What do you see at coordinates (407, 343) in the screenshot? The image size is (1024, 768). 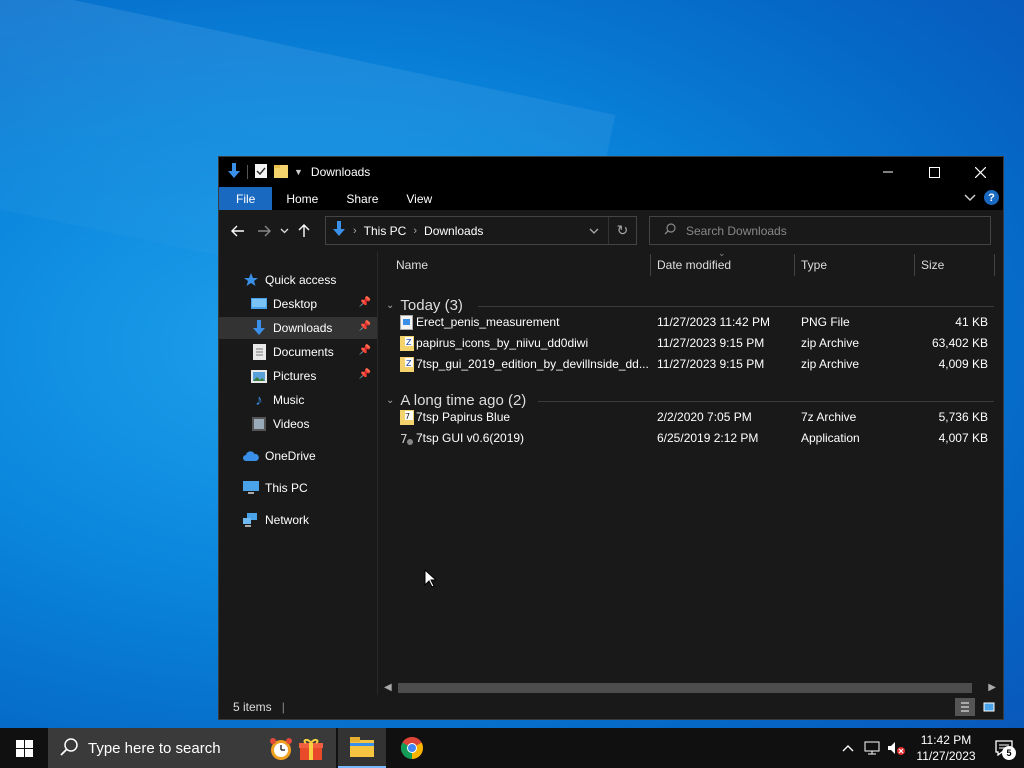 I see `zip-archive-icon: Z` at bounding box center [407, 343].